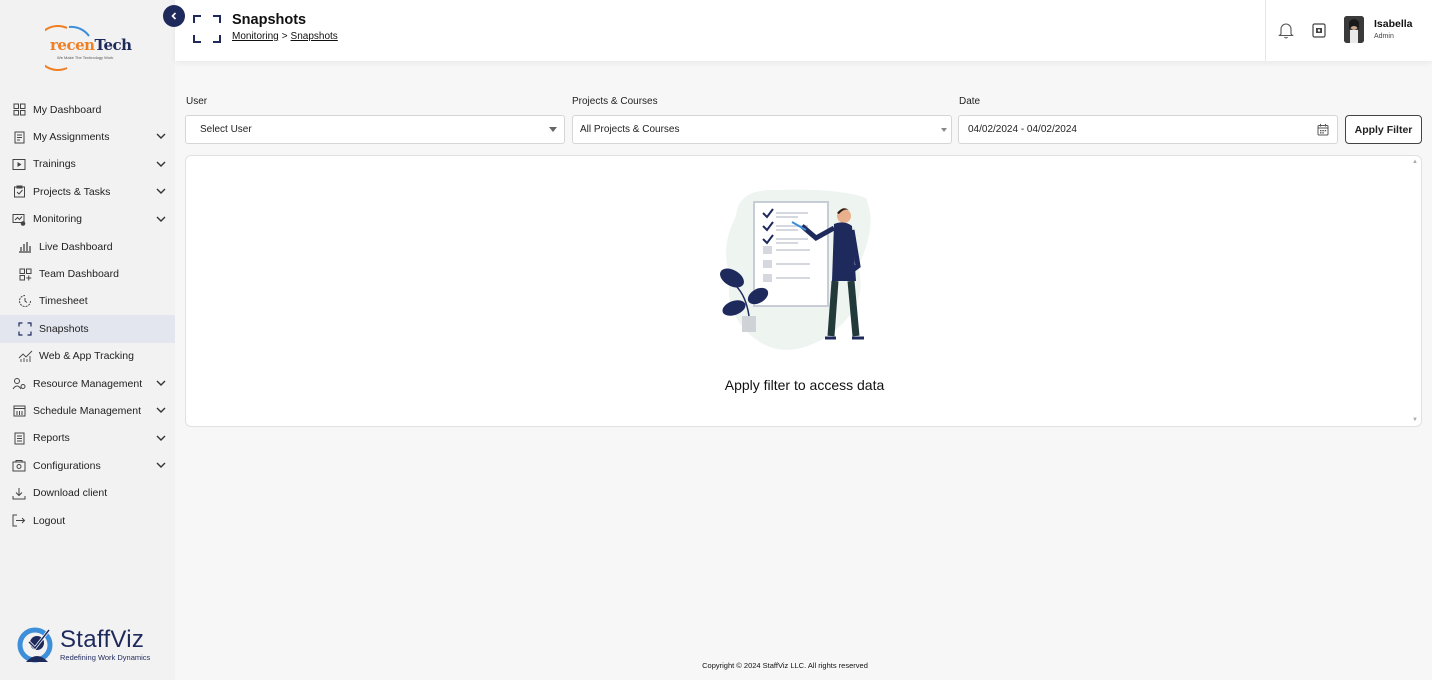 The image size is (1432, 680). Describe the element at coordinates (795, 269) in the screenshot. I see `empty-state-illustration` at that location.